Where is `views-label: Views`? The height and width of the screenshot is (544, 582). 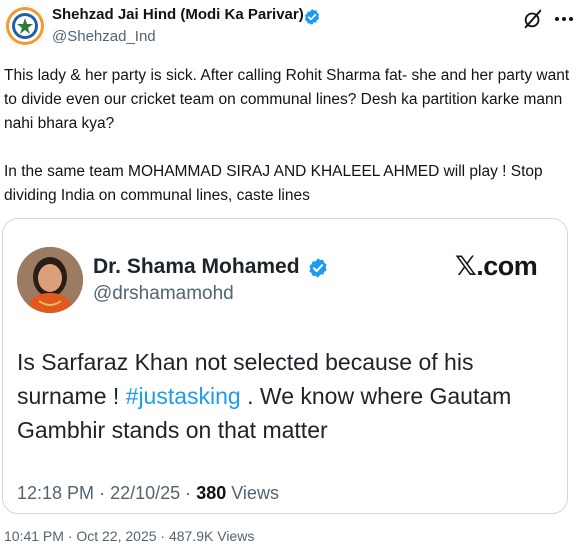
views-label: Views is located at coordinates (255, 493).